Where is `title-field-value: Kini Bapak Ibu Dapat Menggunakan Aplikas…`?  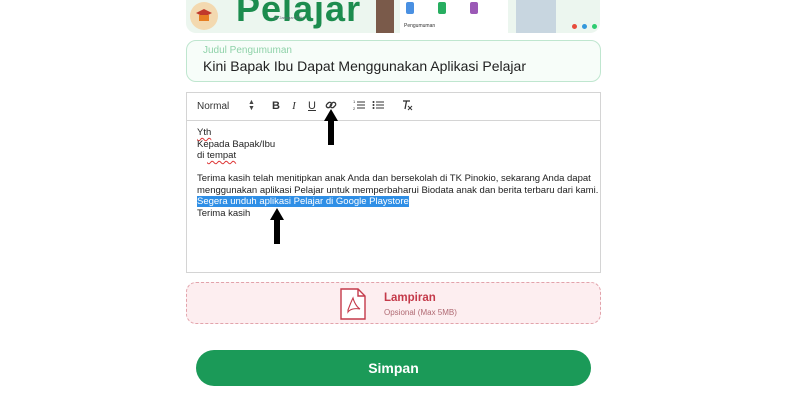 title-field-value: Kini Bapak Ibu Dapat Menggunakan Aplikas… is located at coordinates (364, 66).